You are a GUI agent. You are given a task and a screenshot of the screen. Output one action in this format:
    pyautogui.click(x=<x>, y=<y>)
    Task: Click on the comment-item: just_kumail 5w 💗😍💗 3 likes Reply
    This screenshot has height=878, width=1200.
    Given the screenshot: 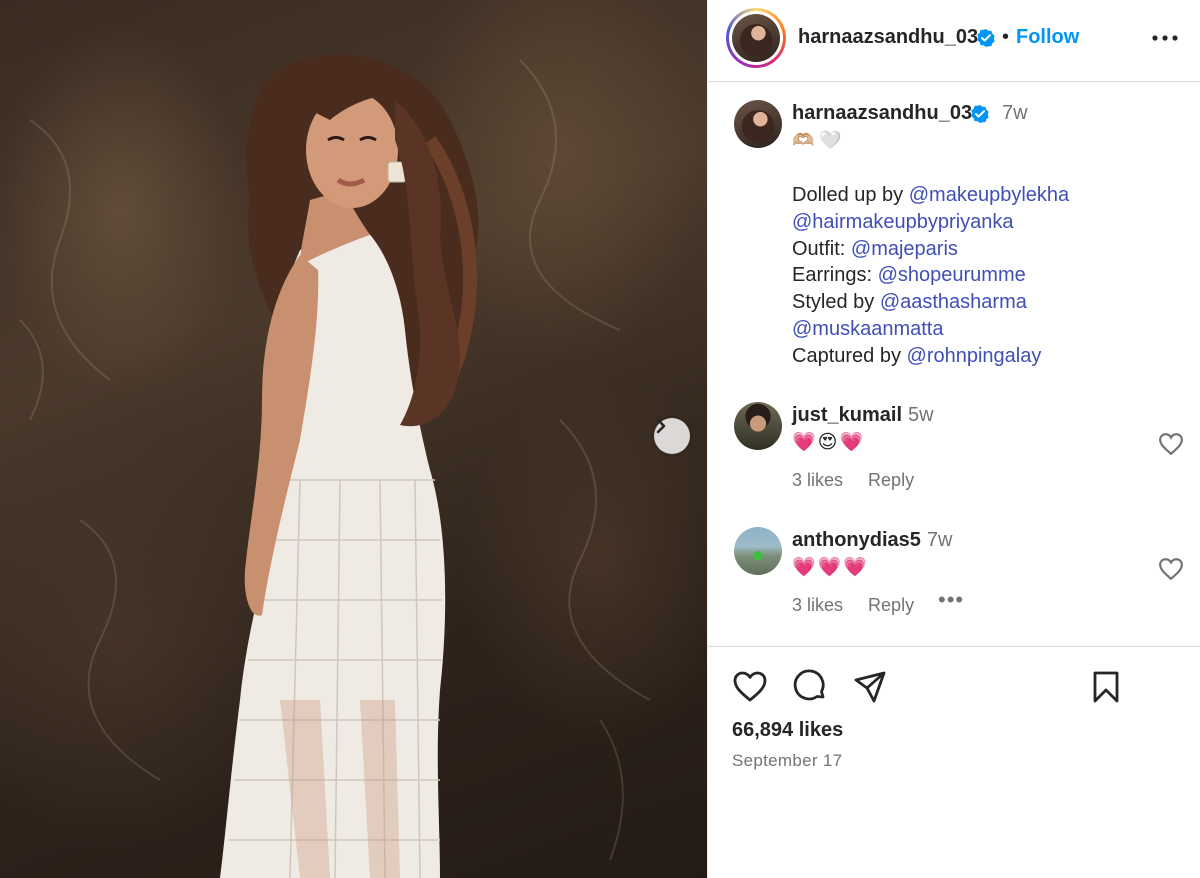 What is the action you would take?
    pyautogui.click(x=954, y=457)
    